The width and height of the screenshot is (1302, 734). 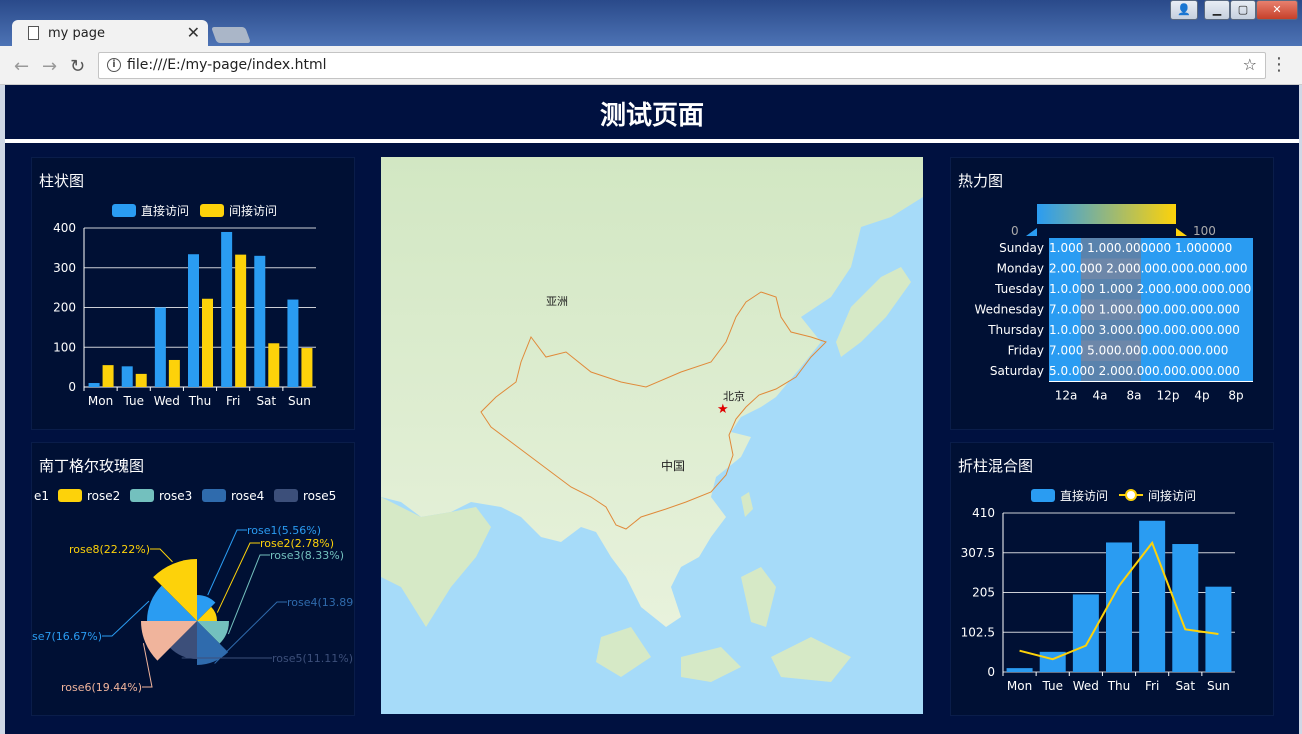 What do you see at coordinates (21, 66) in the screenshot?
I see `back-icon: ←` at bounding box center [21, 66].